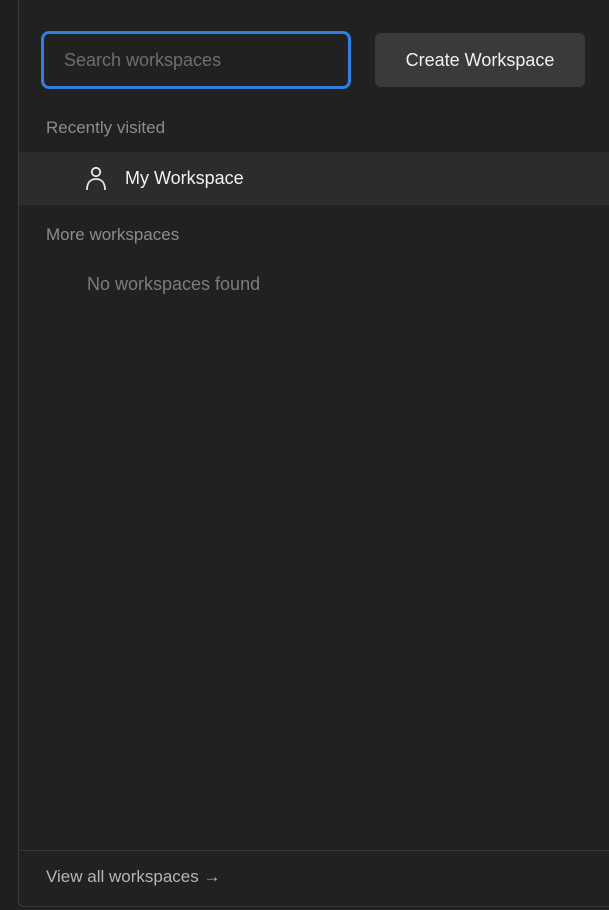 This screenshot has height=910, width=609. I want to click on user-icon, so click(96, 178).